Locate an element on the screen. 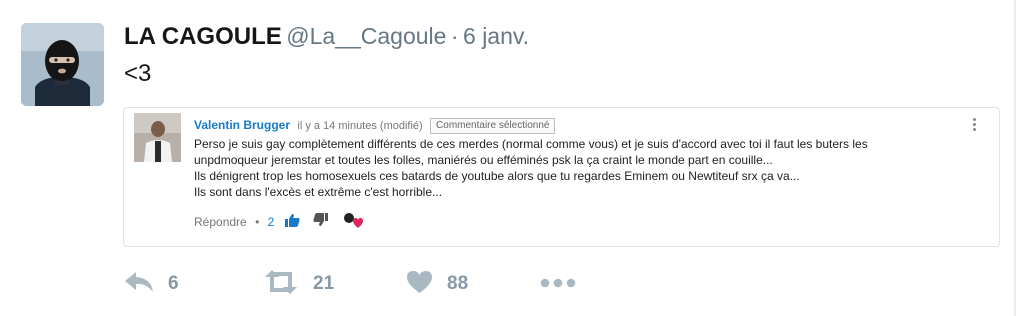  reply-icon is located at coordinates (139, 284).